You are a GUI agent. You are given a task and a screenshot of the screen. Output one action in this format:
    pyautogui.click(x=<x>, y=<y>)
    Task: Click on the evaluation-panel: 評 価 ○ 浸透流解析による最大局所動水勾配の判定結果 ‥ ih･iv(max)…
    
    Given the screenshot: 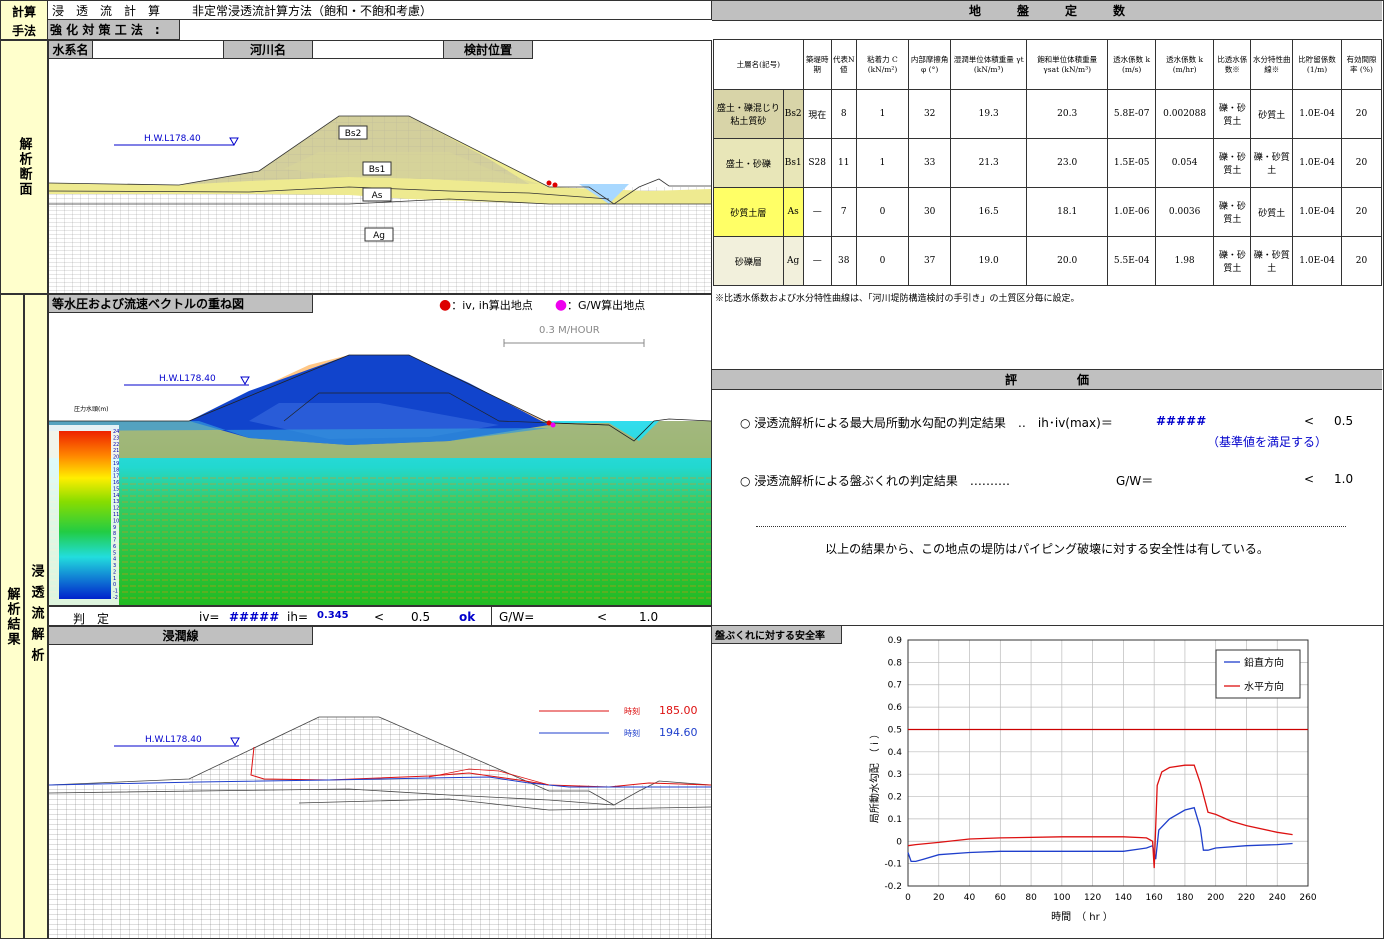 What is the action you would take?
    pyautogui.click(x=1048, y=498)
    